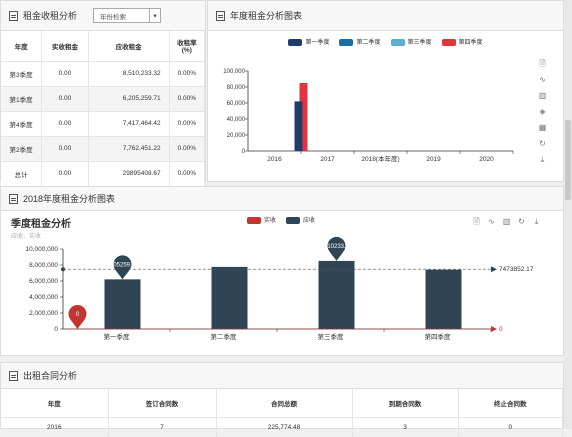 The image size is (572, 437). What do you see at coordinates (331, 336) in the screenshot?
I see `x-tick-label: 第三季度` at bounding box center [331, 336].